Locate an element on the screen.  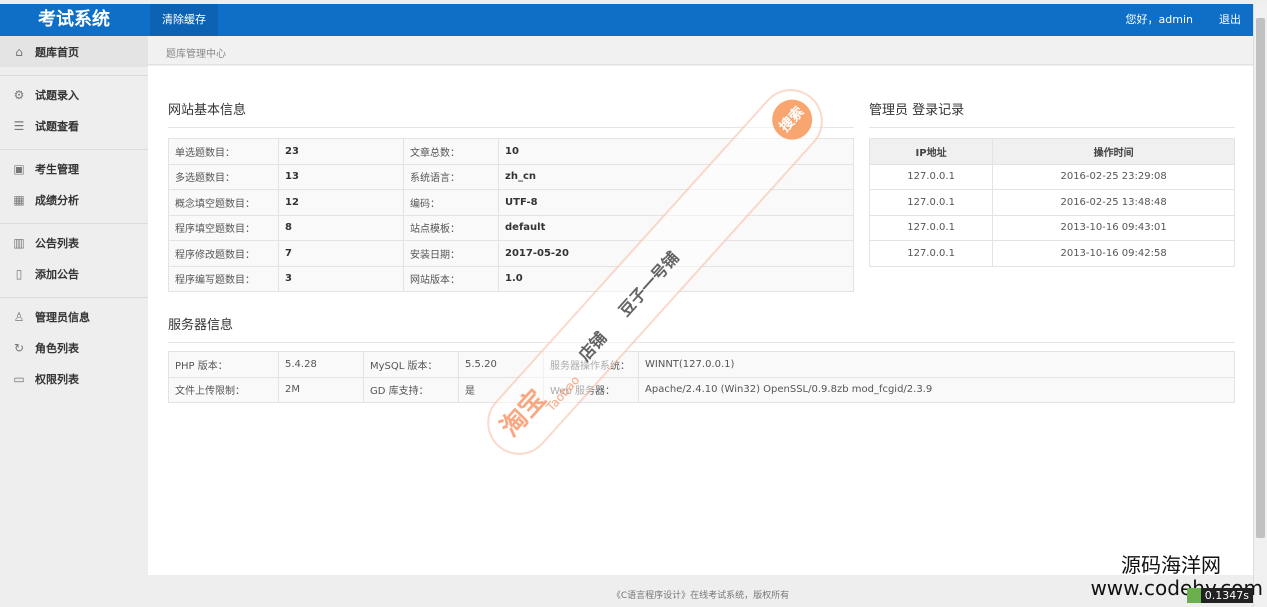
app-title: 考试系统 is located at coordinates (74, 20).